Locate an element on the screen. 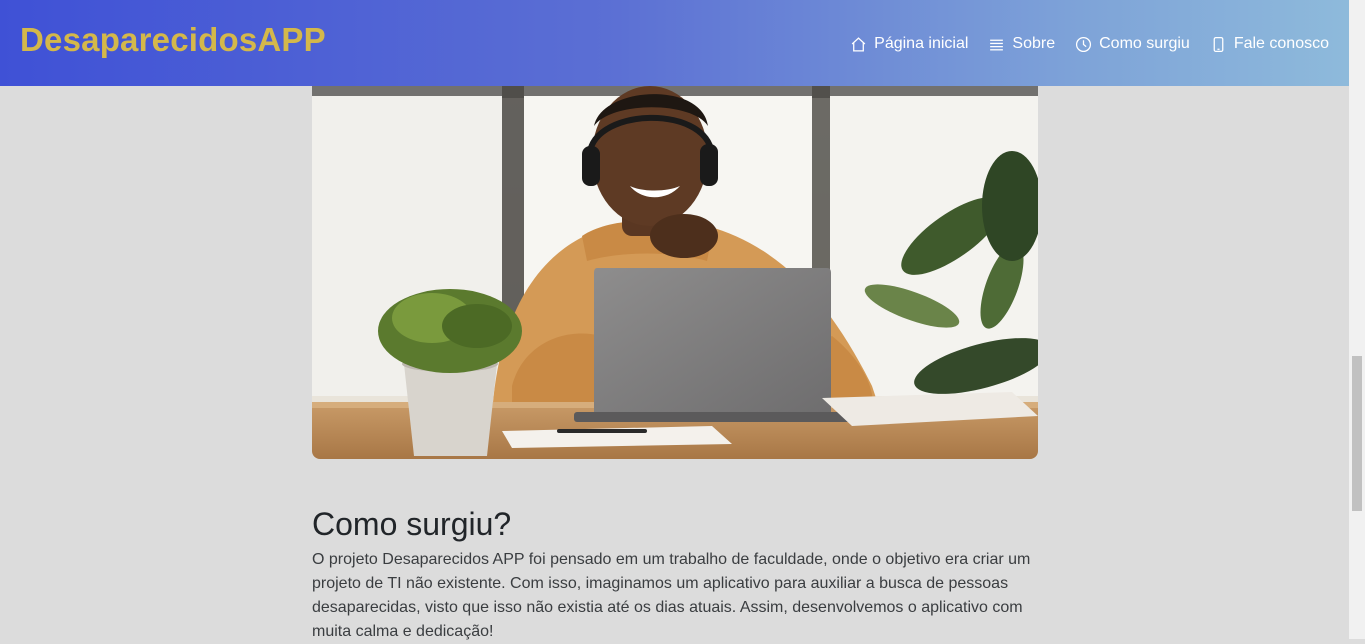  scrollbar-thumb is located at coordinates (1357, 433).